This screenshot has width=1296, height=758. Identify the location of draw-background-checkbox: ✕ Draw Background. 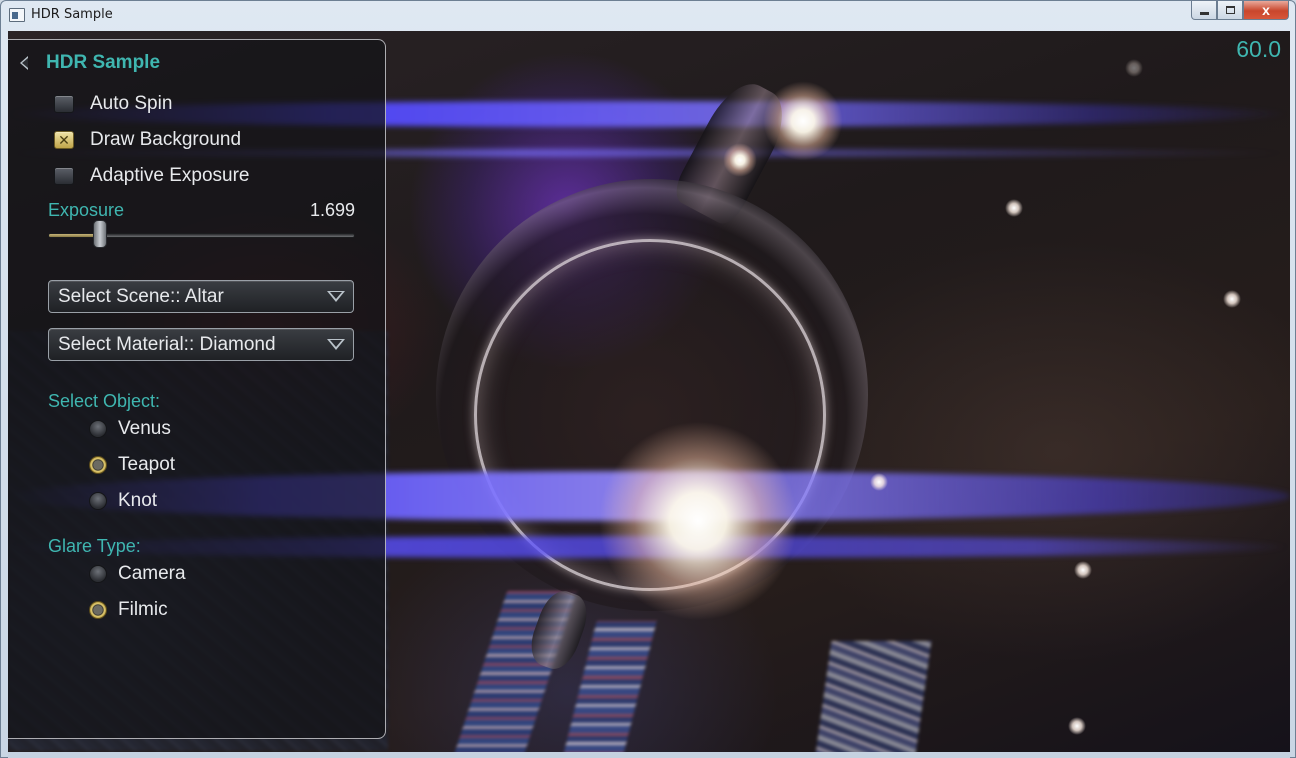
(147, 140).